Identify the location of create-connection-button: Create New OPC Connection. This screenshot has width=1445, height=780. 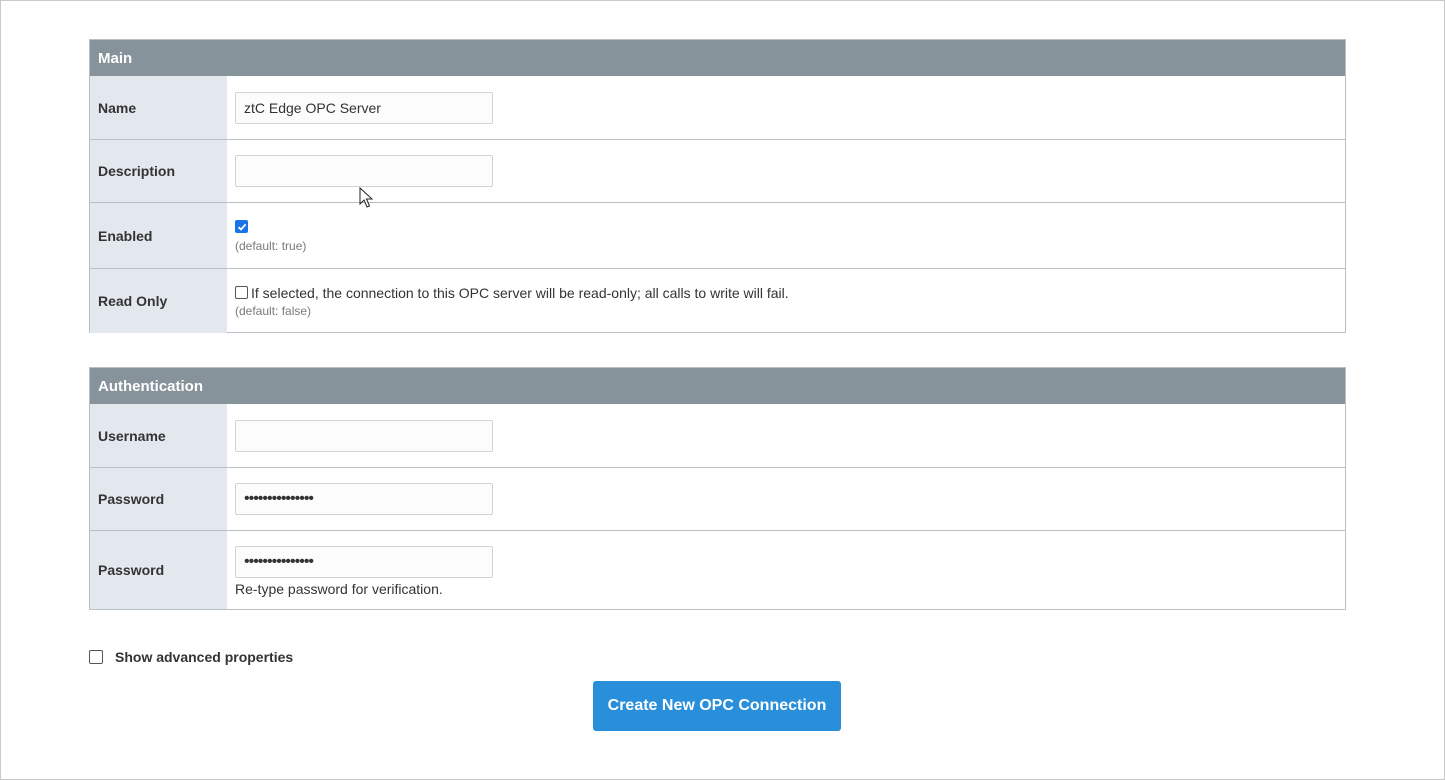
(717, 706).